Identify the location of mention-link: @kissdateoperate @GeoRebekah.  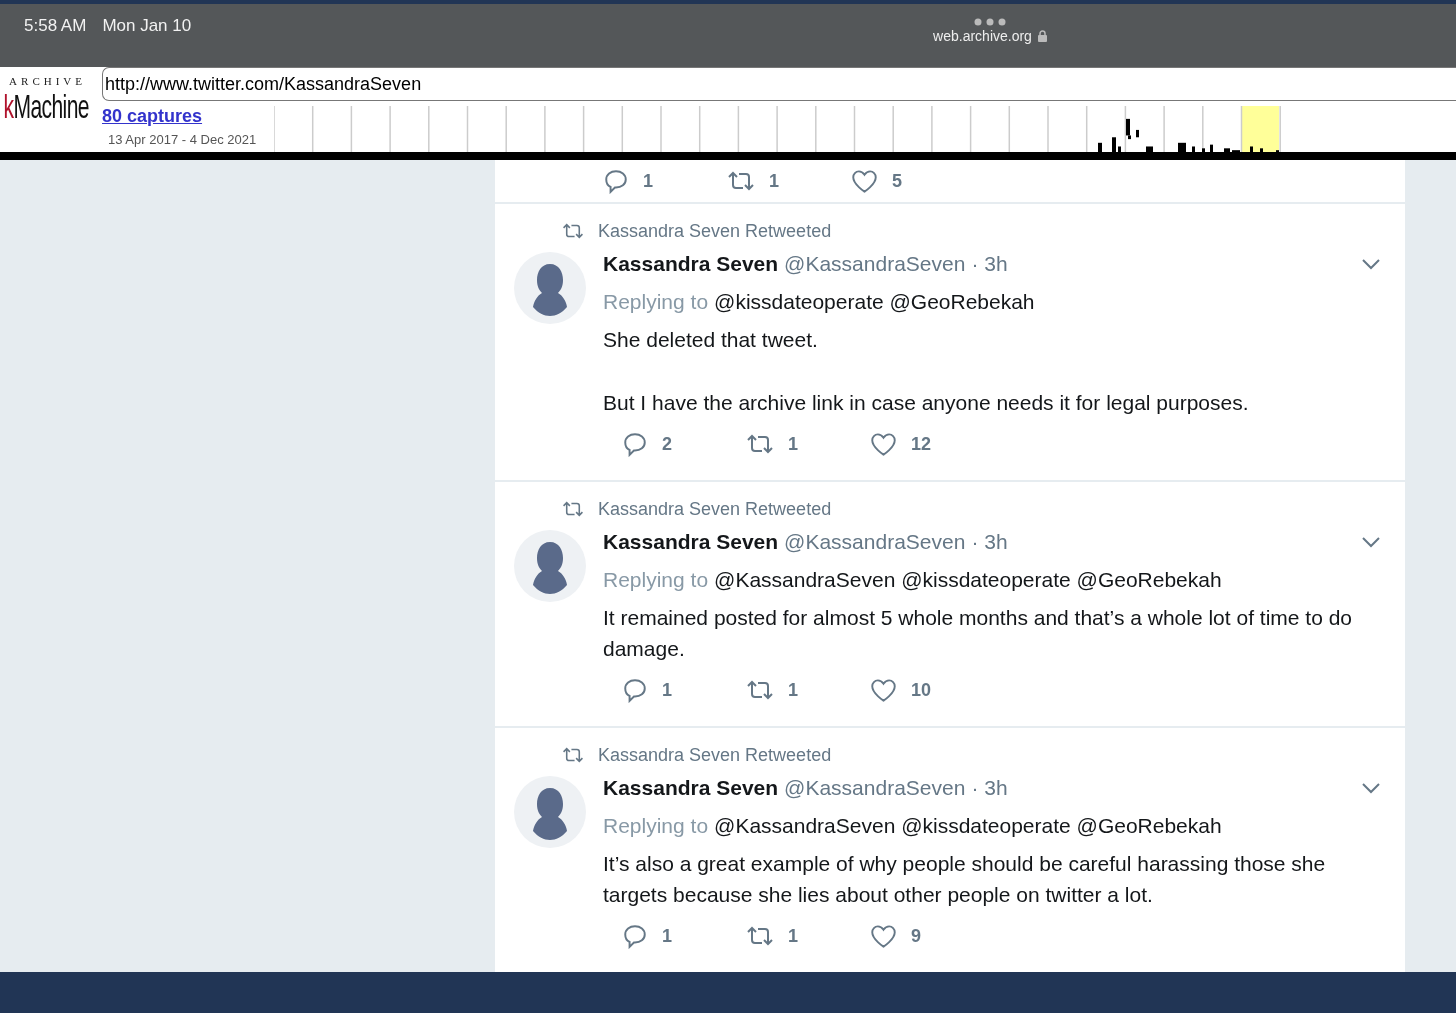
(874, 302).